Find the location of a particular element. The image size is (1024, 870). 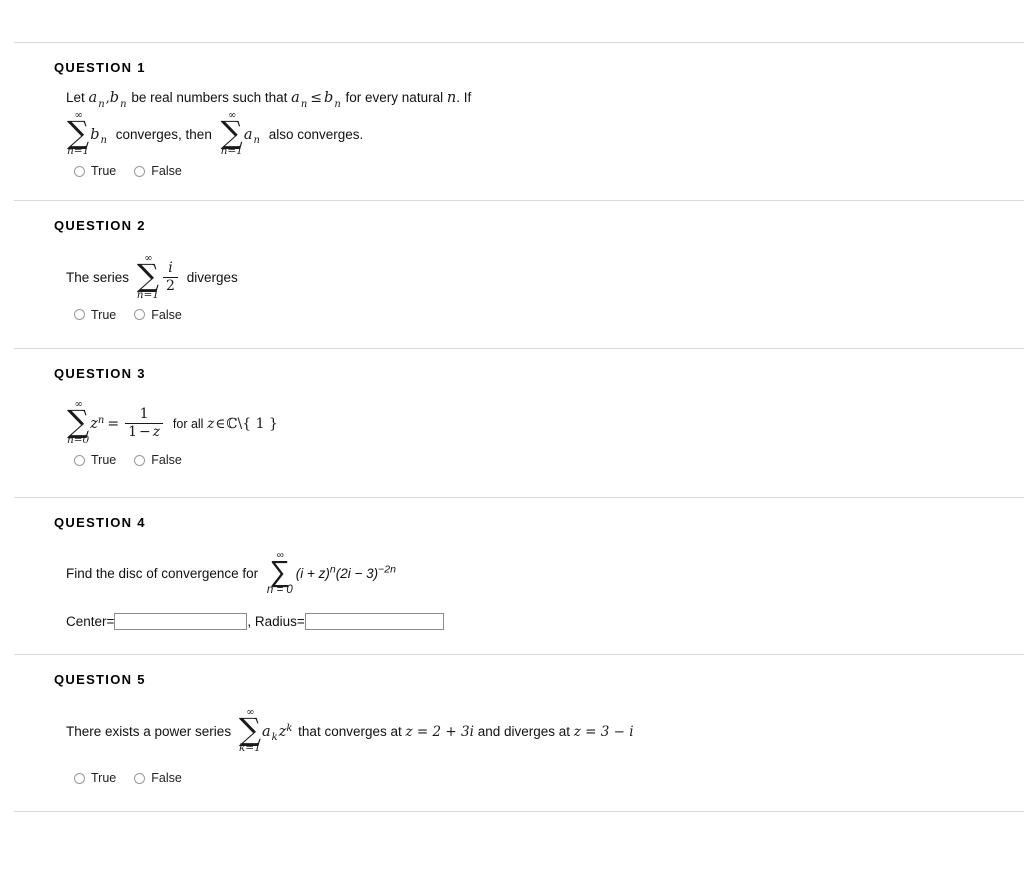

q1-sum-term-a: a is located at coordinates (248, 134).